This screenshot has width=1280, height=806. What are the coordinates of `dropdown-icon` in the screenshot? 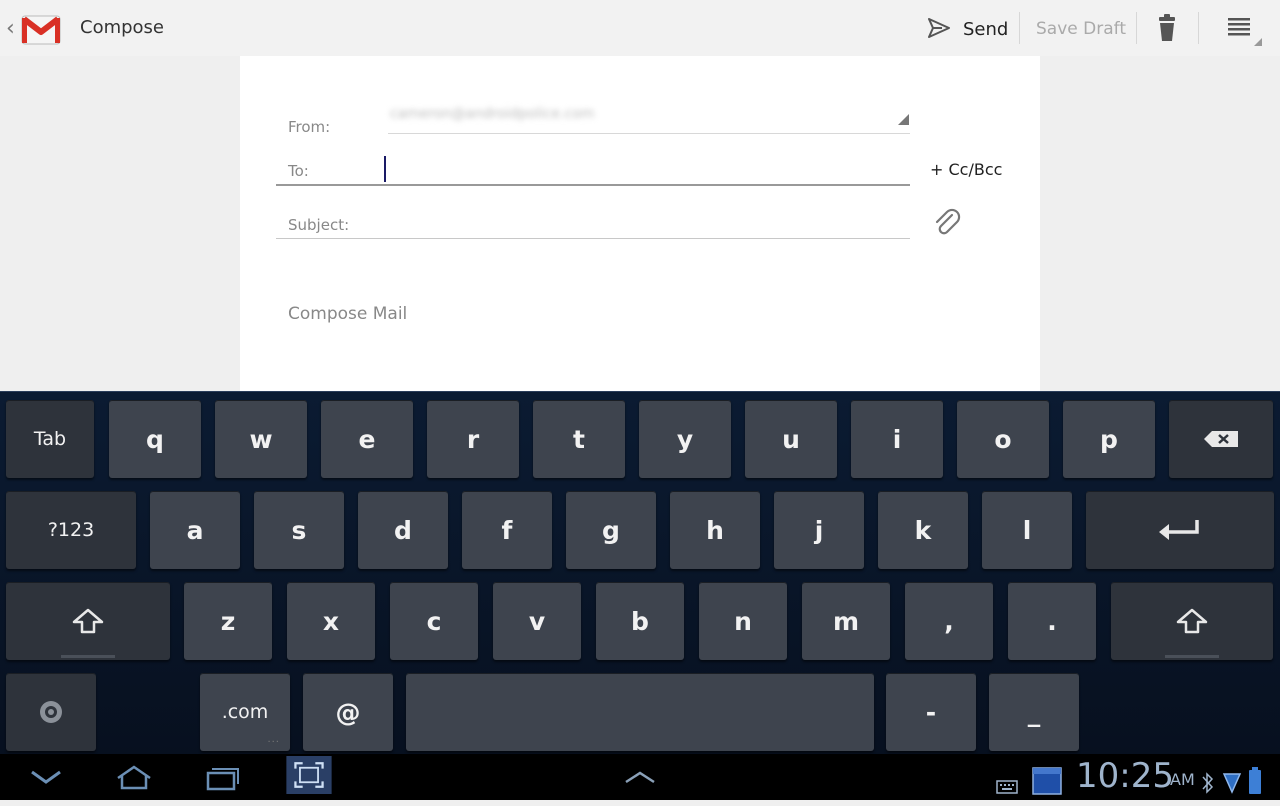 It's located at (903, 119).